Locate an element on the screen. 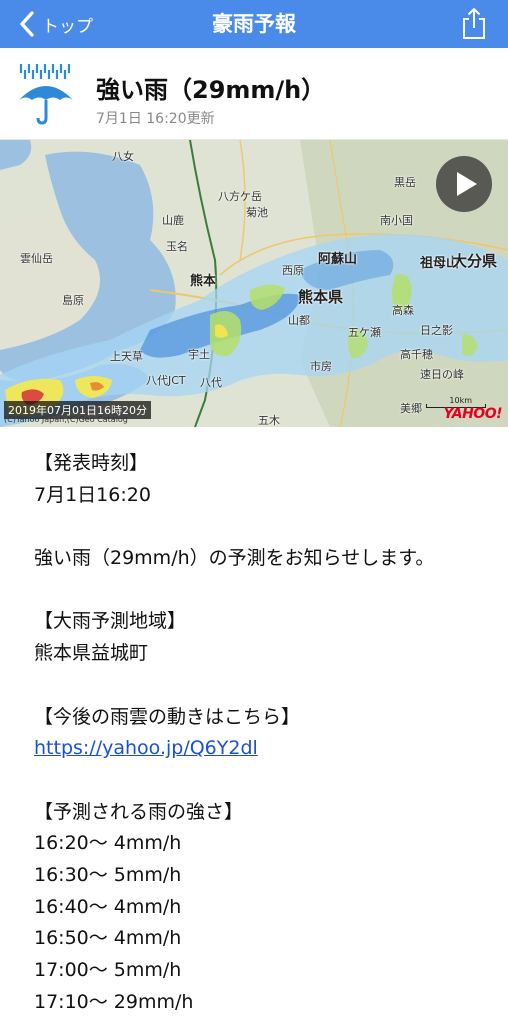 The height and width of the screenshot is (1024, 508). map-label-misato: 美郷 is located at coordinates (411, 408).